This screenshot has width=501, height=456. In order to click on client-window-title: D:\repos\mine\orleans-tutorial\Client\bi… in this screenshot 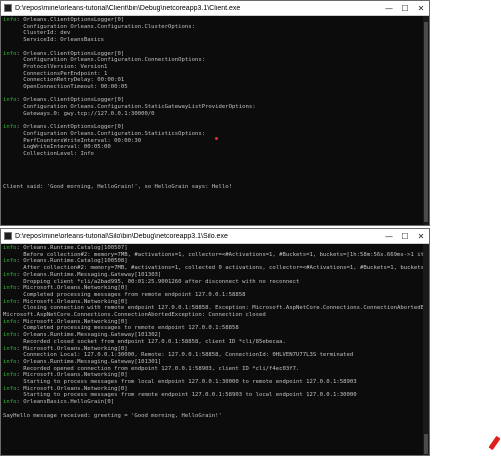, I will do `click(128, 8)`.